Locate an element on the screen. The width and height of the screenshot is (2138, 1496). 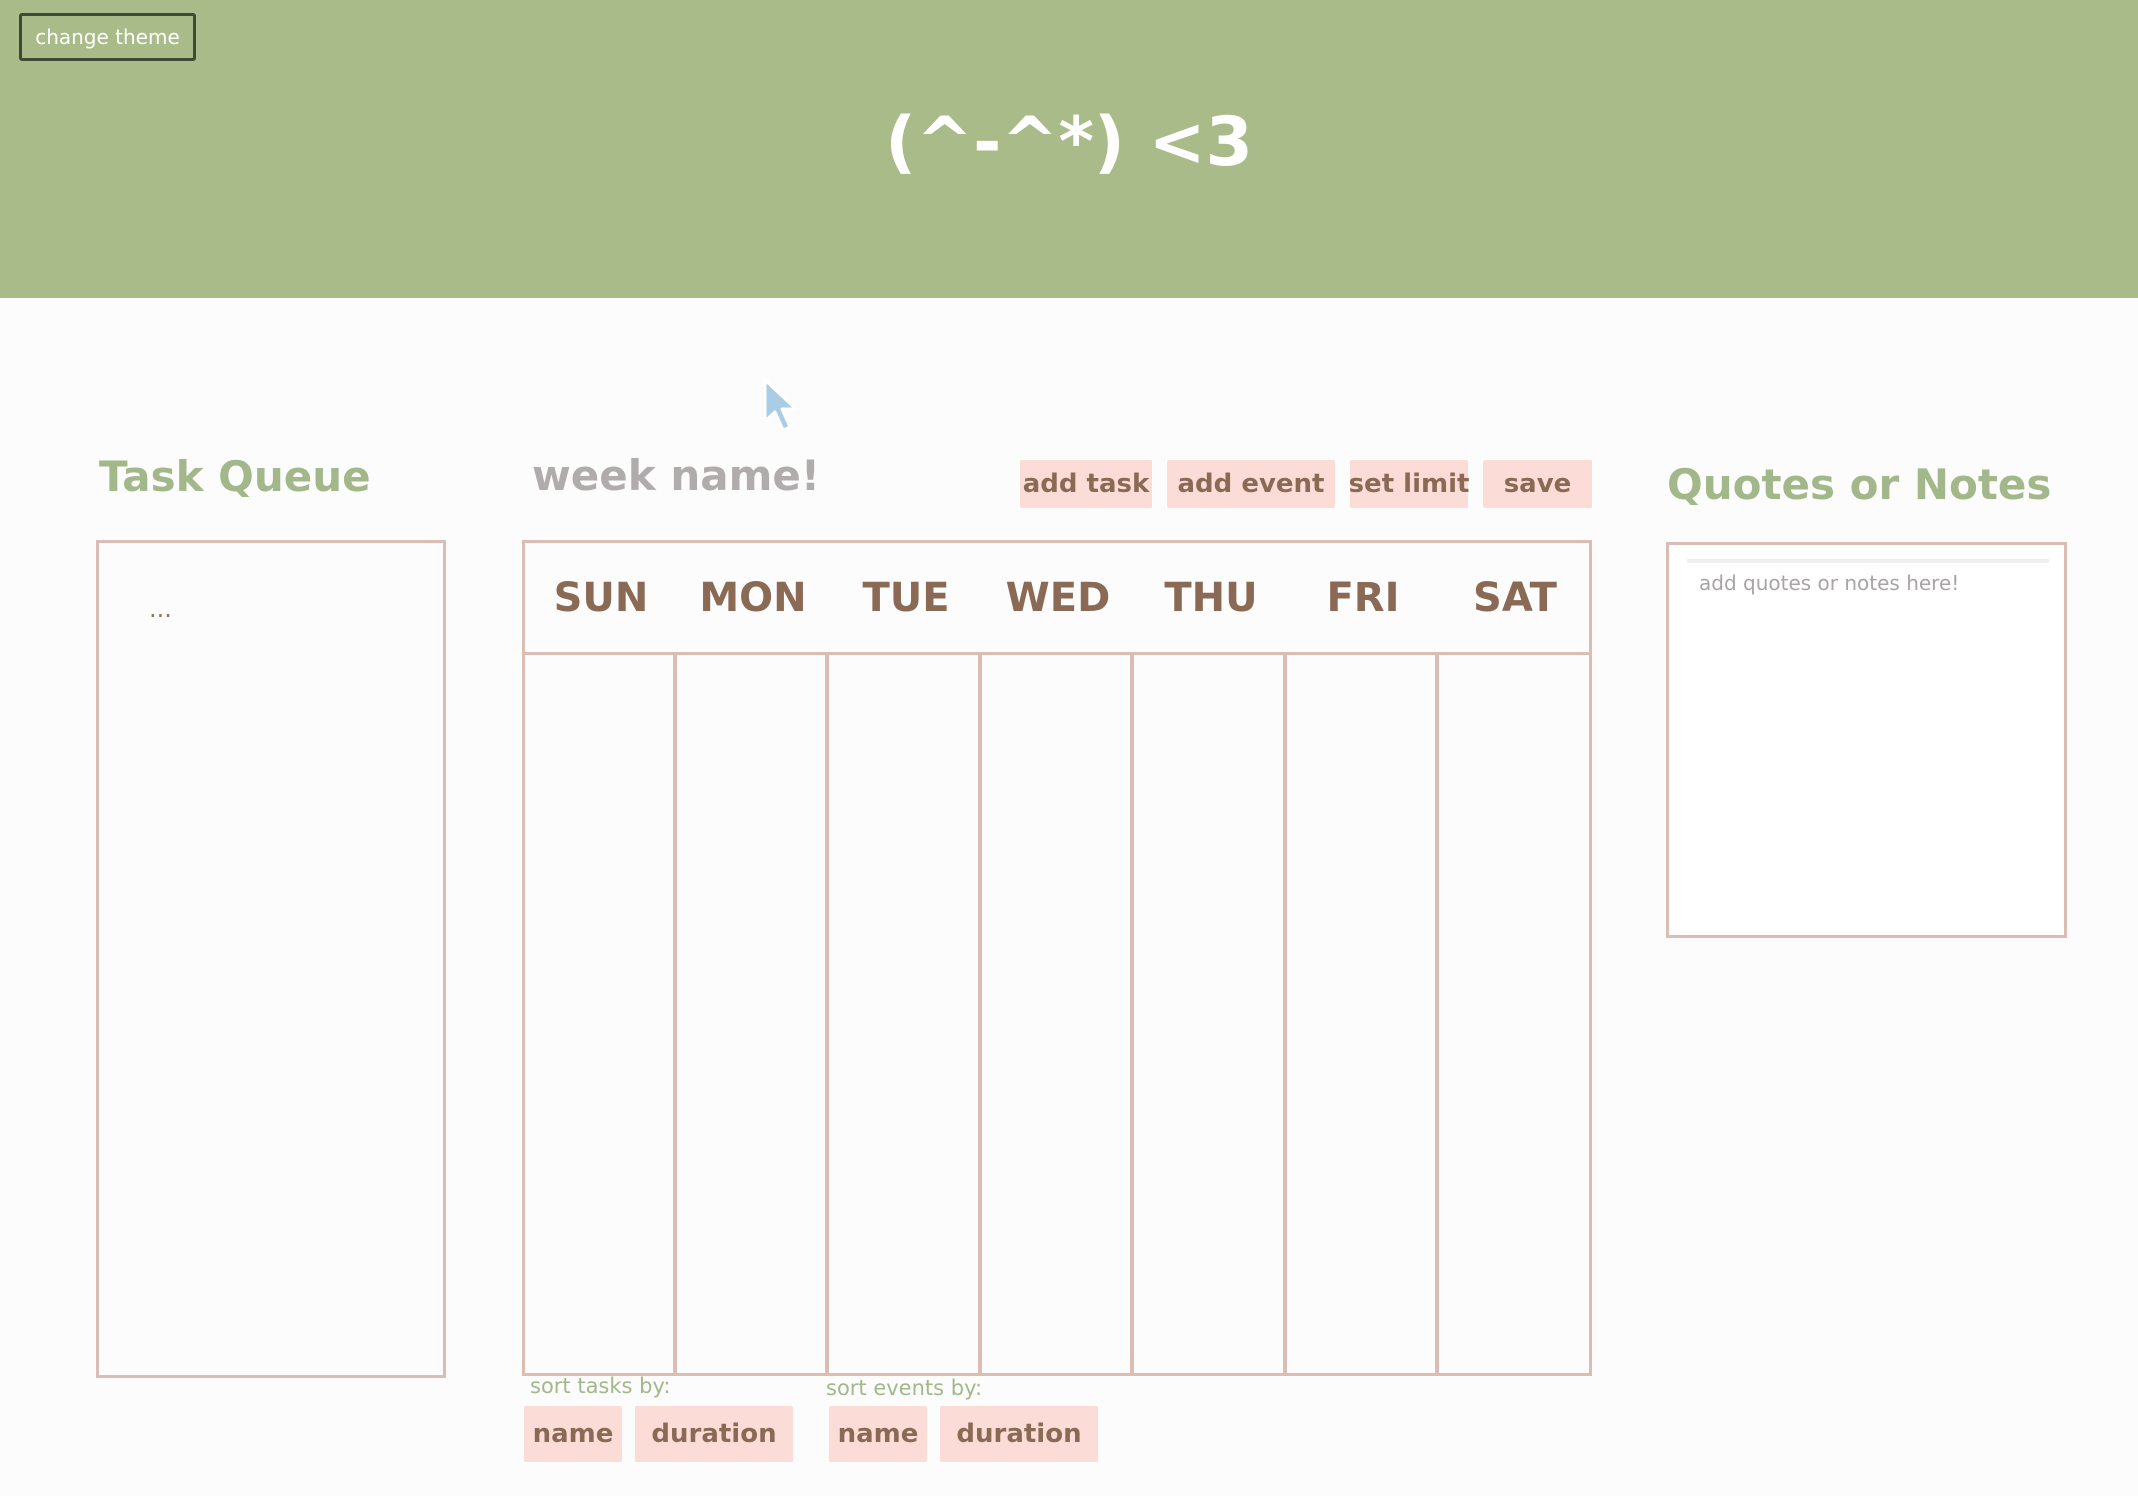
day-label-thu: THU is located at coordinates (1211, 598).